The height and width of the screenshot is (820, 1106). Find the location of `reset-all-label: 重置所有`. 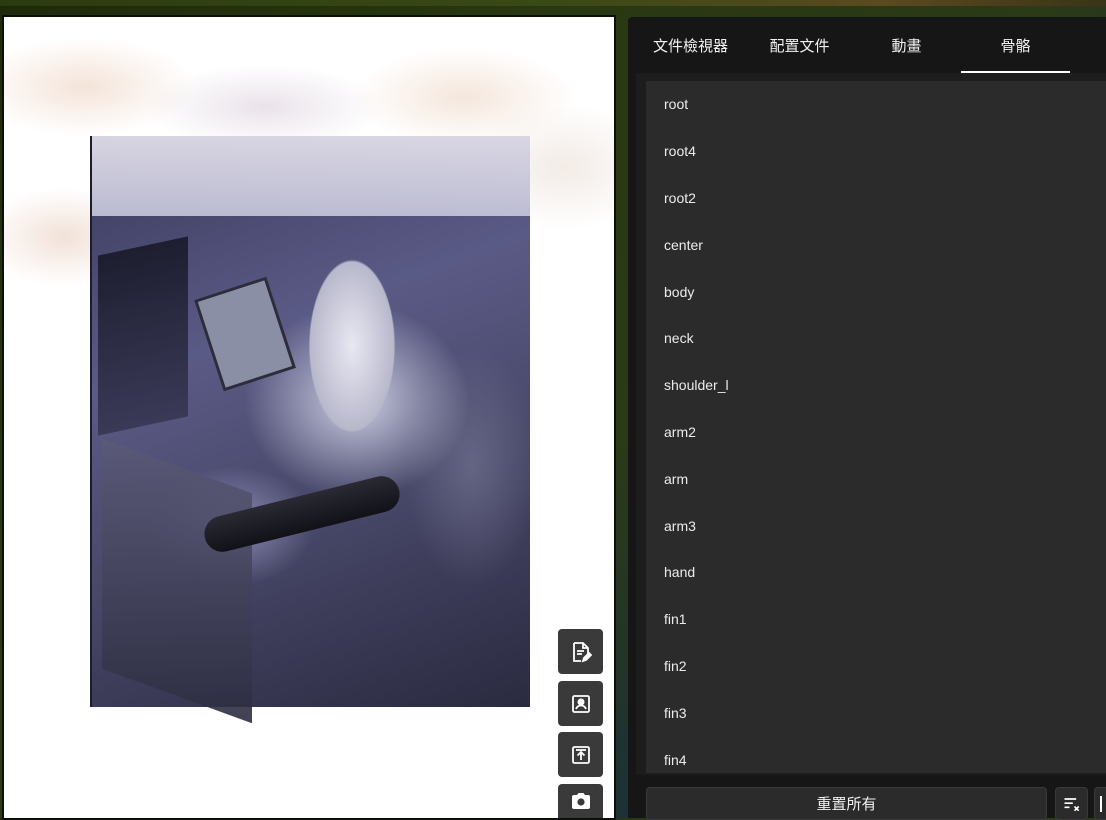

reset-all-label: 重置所有 is located at coordinates (846, 804).